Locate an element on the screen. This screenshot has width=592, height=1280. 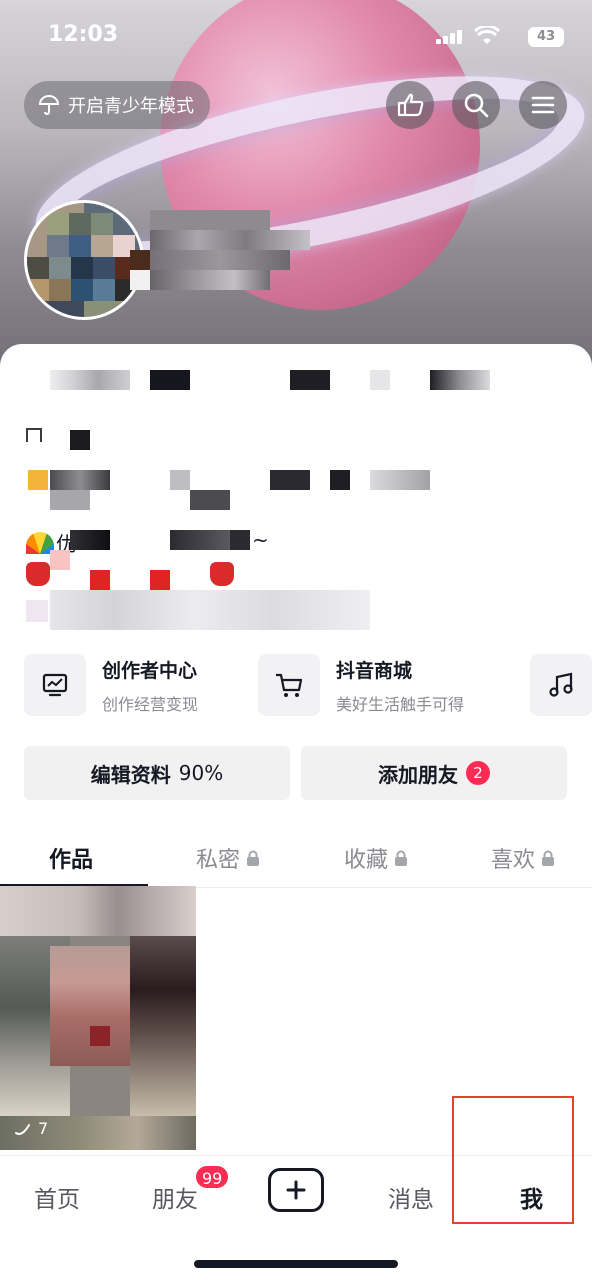
play-count-value: 7 is located at coordinates (43, 1128).